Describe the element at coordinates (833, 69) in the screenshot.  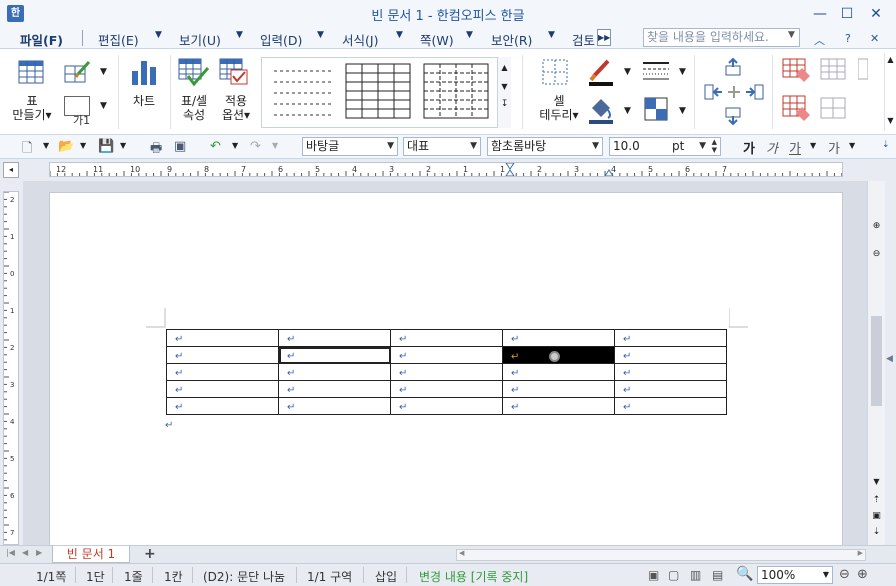
I see `merge-cells-icon` at that location.